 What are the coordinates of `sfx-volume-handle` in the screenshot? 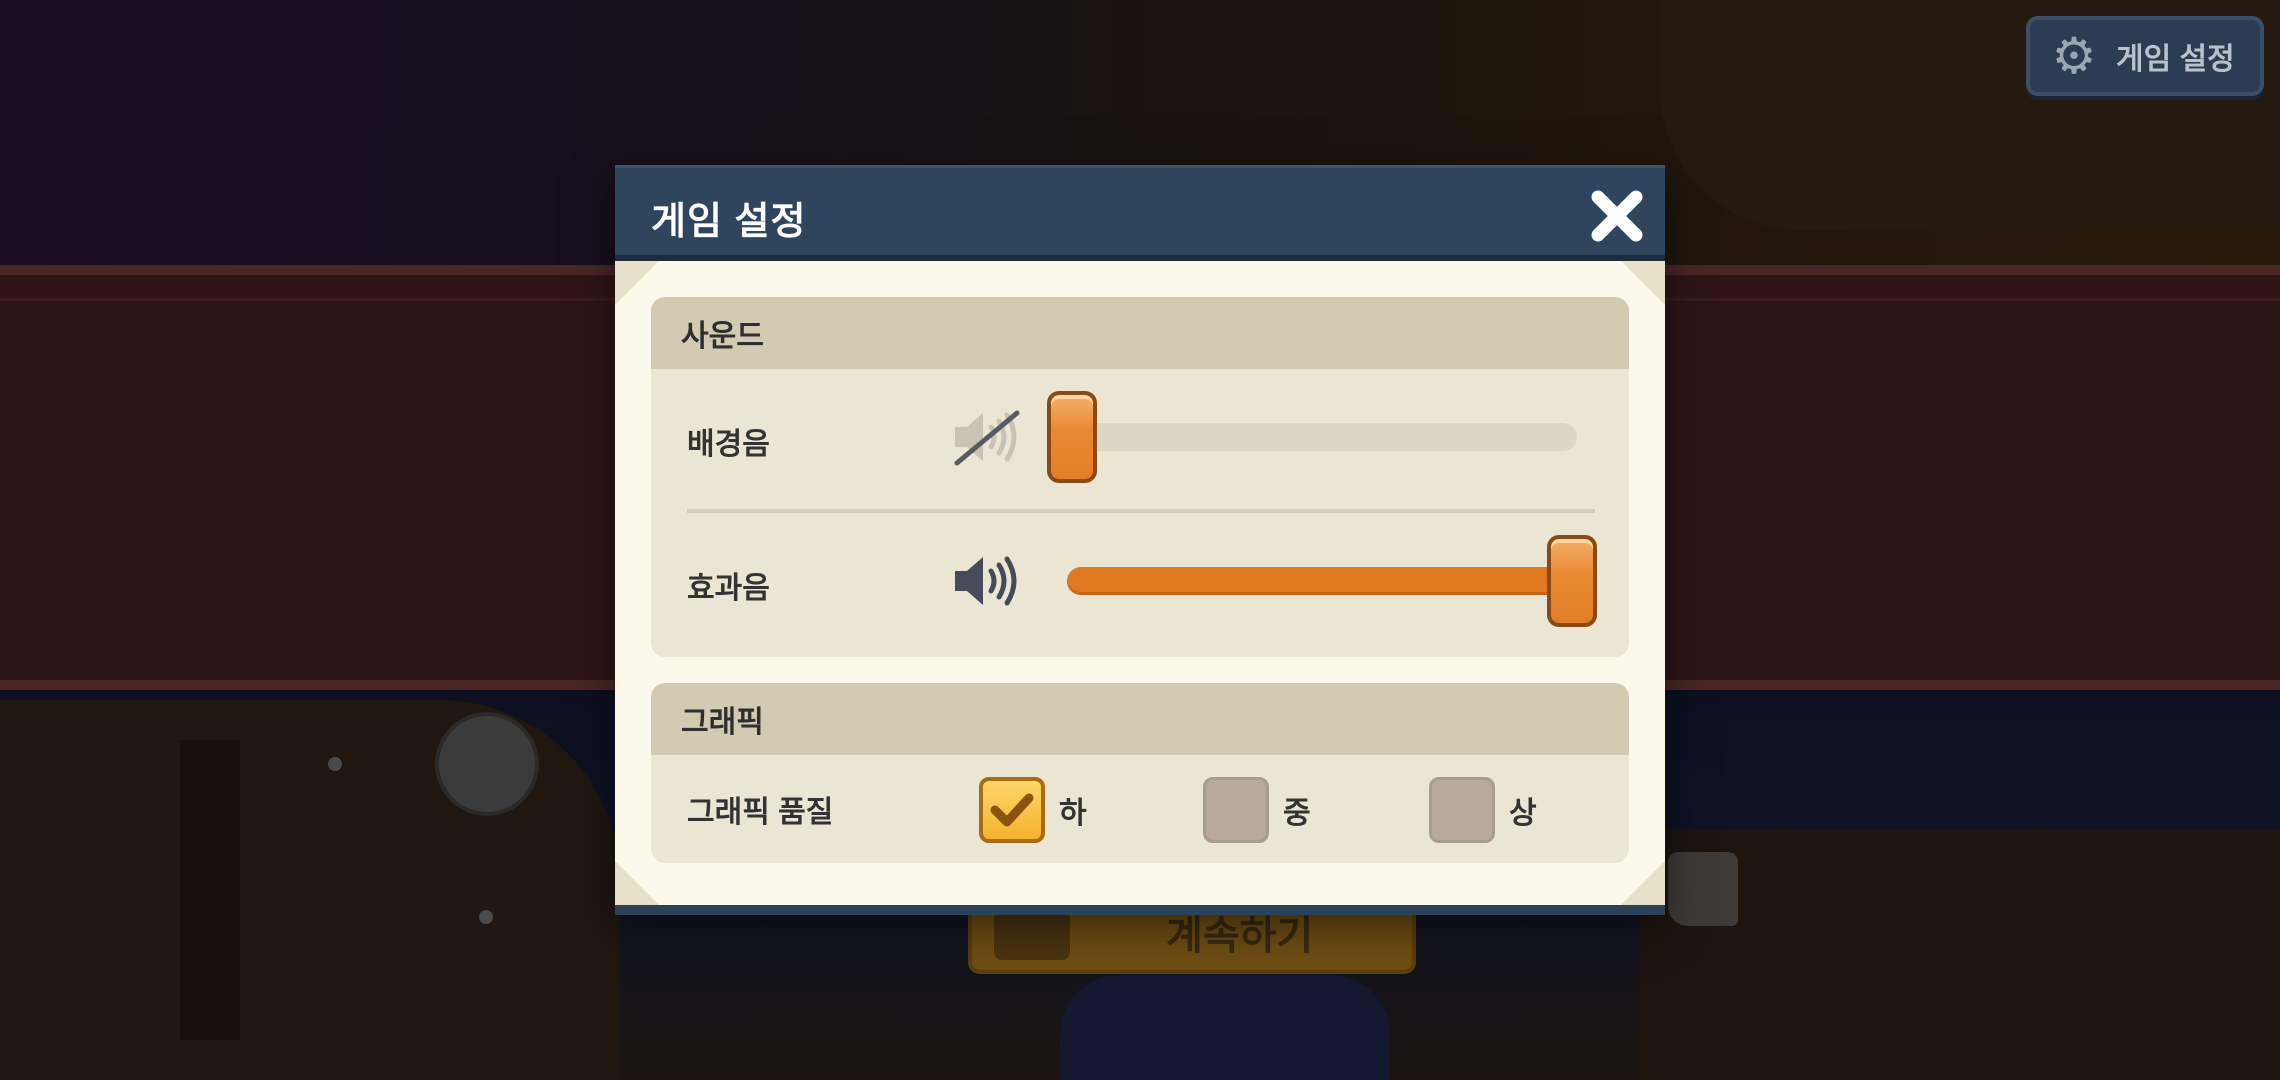 It's located at (1572, 581).